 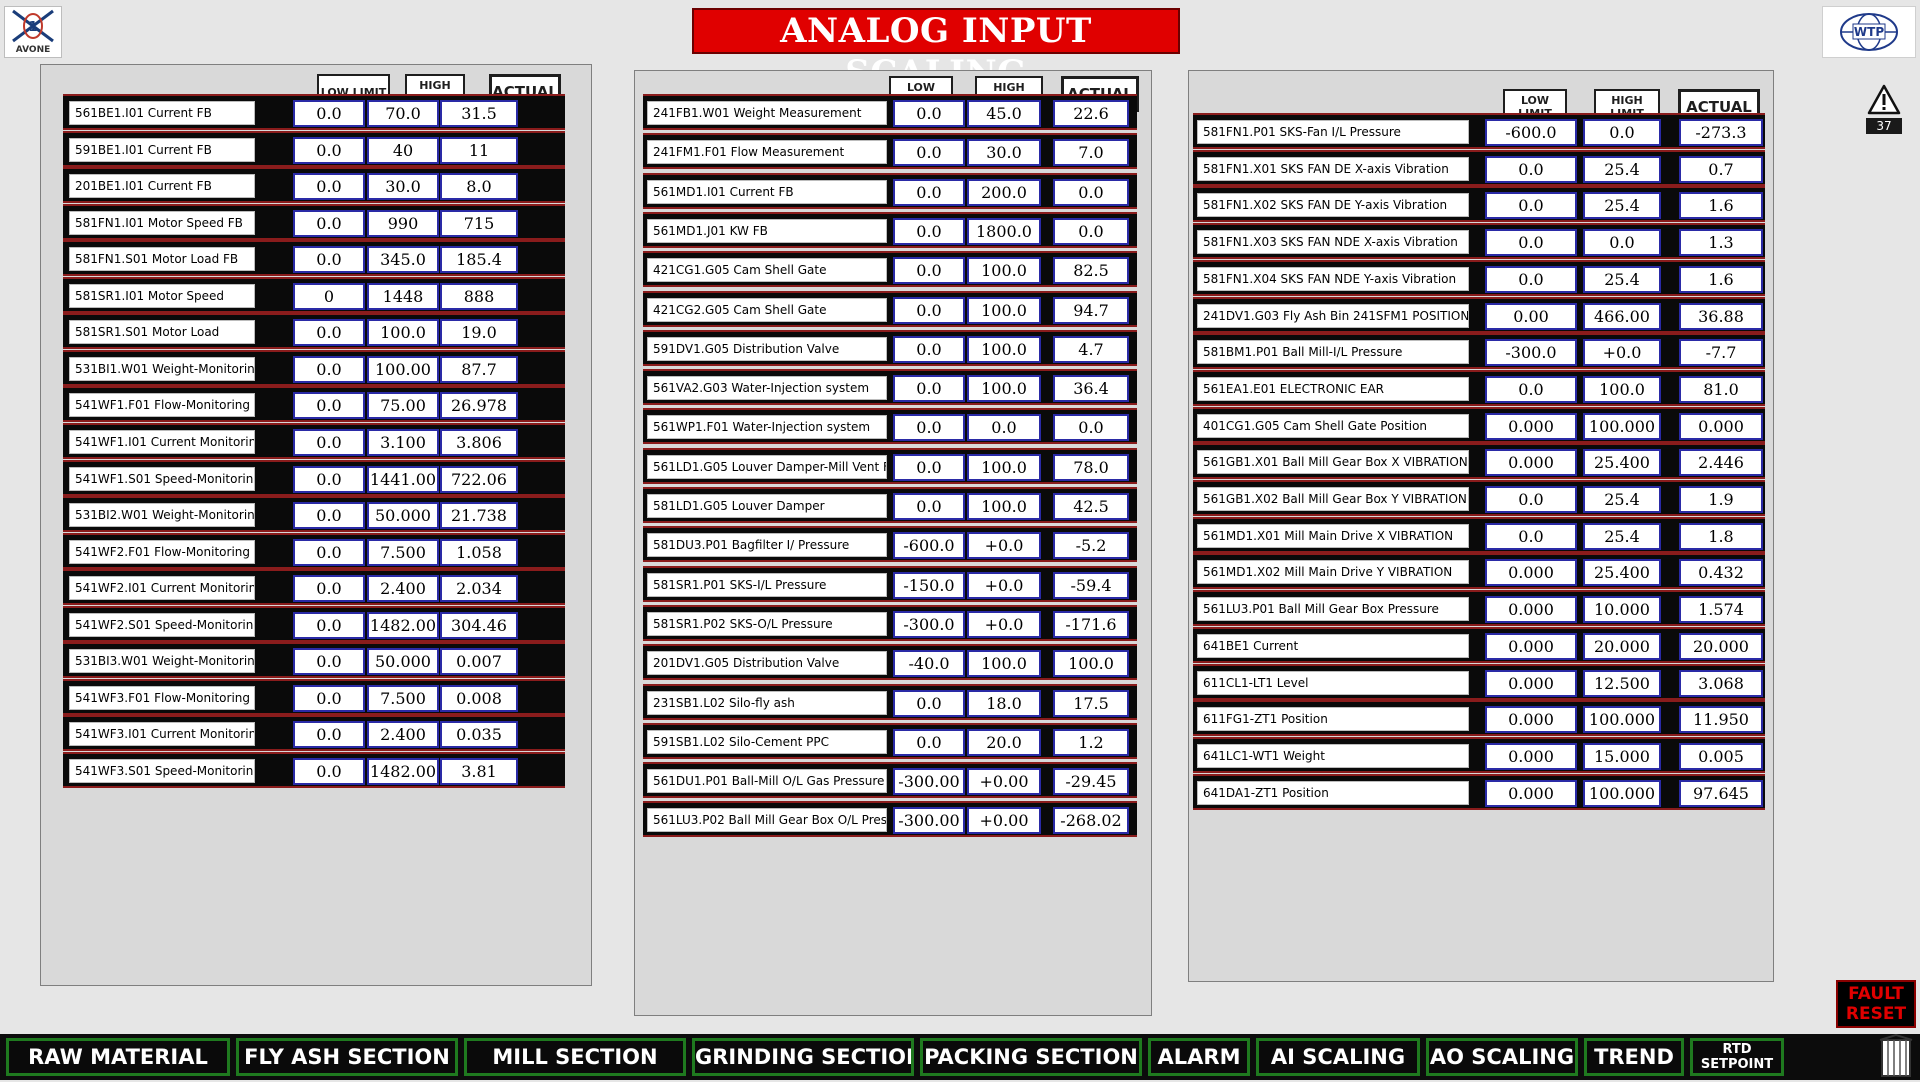 I want to click on nav-grinding-section: GRINDING SECTION, so click(x=803, y=1057).